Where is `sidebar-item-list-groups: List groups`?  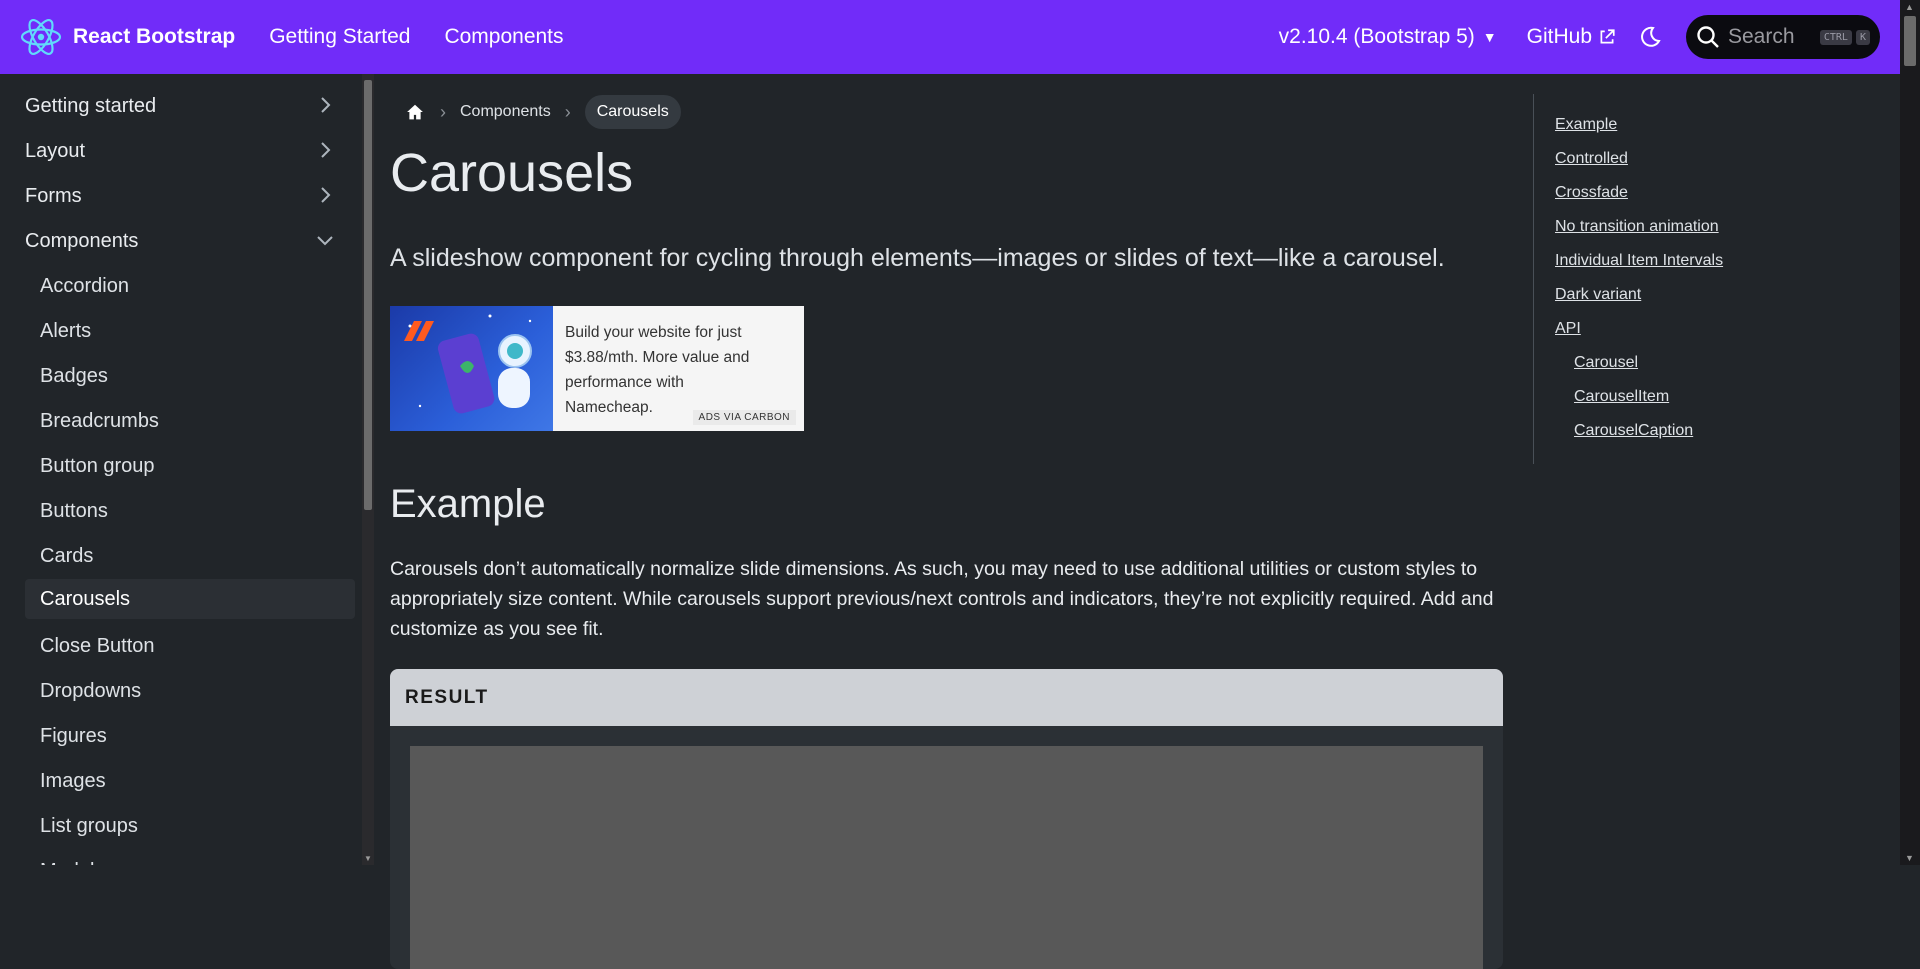
sidebar-item-list-groups: List groups is located at coordinates (190, 826).